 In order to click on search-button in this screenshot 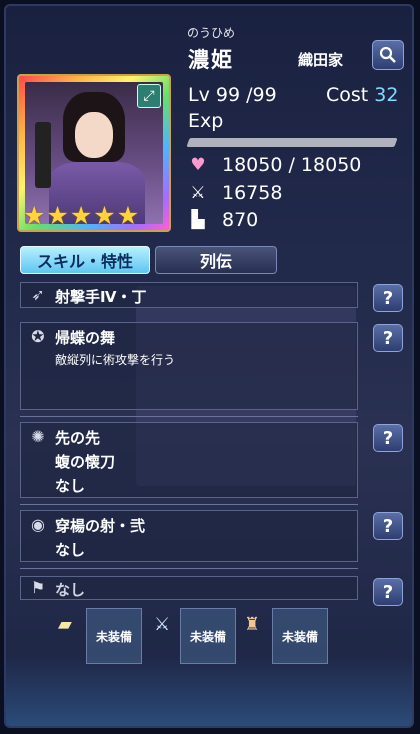, I will do `click(388, 55)`.